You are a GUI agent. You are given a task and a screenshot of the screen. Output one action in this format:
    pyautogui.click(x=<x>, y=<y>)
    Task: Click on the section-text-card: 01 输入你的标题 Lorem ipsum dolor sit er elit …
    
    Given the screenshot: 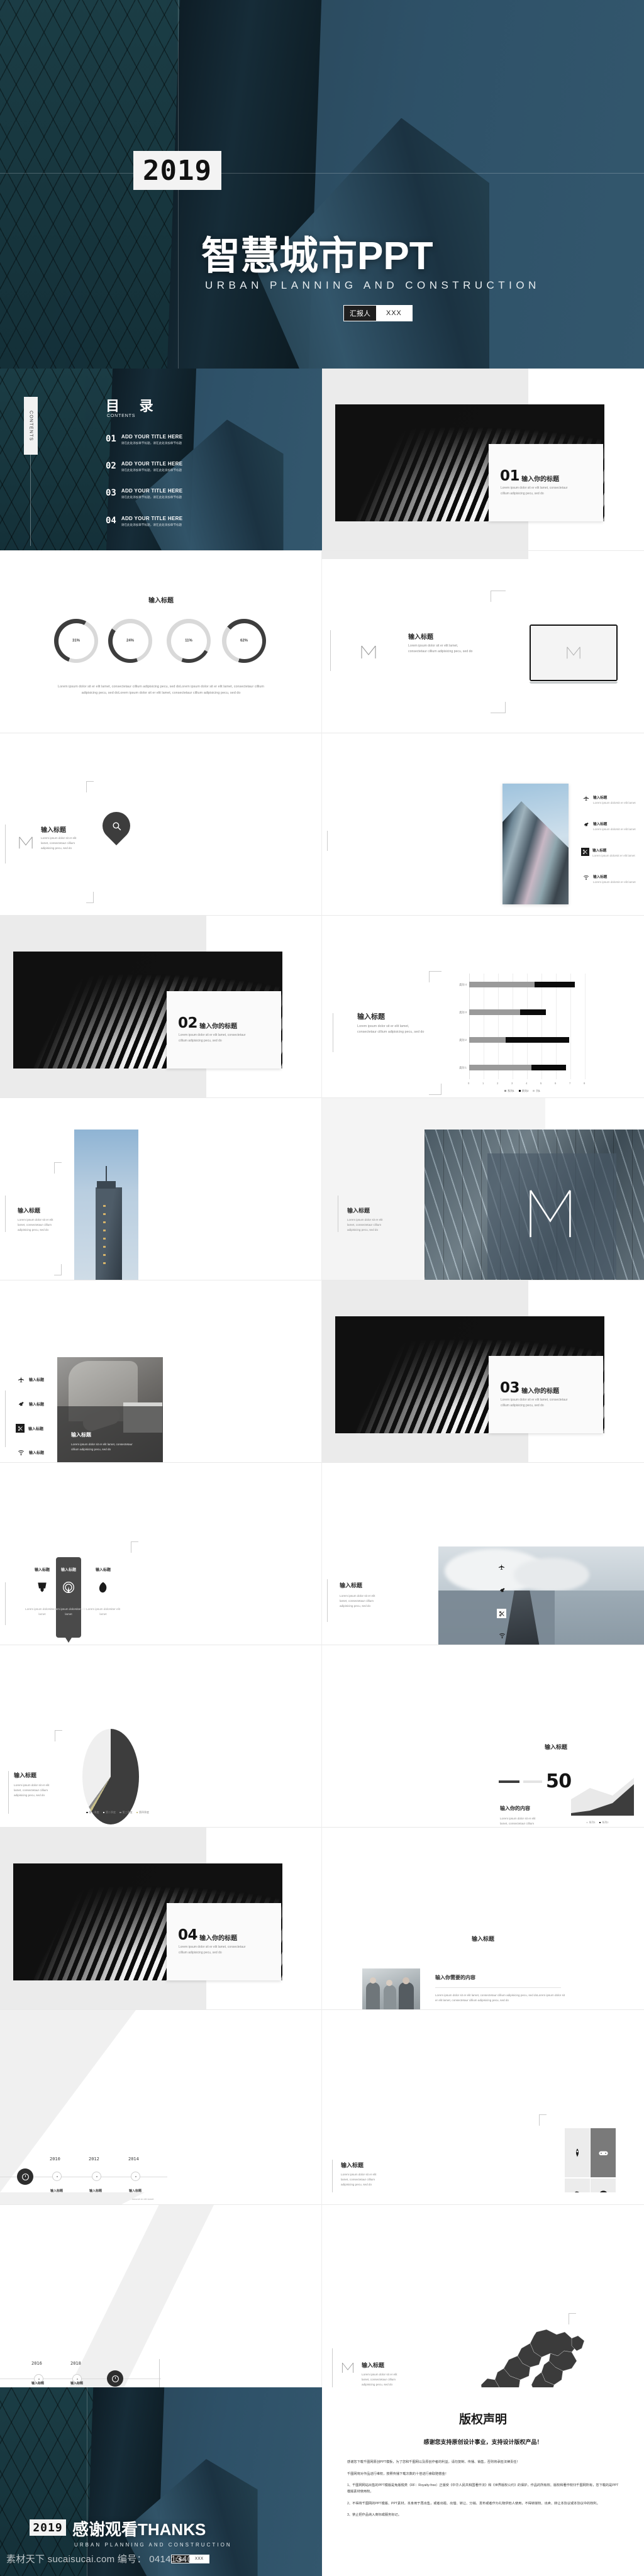 What is the action you would take?
    pyautogui.click(x=546, y=482)
    